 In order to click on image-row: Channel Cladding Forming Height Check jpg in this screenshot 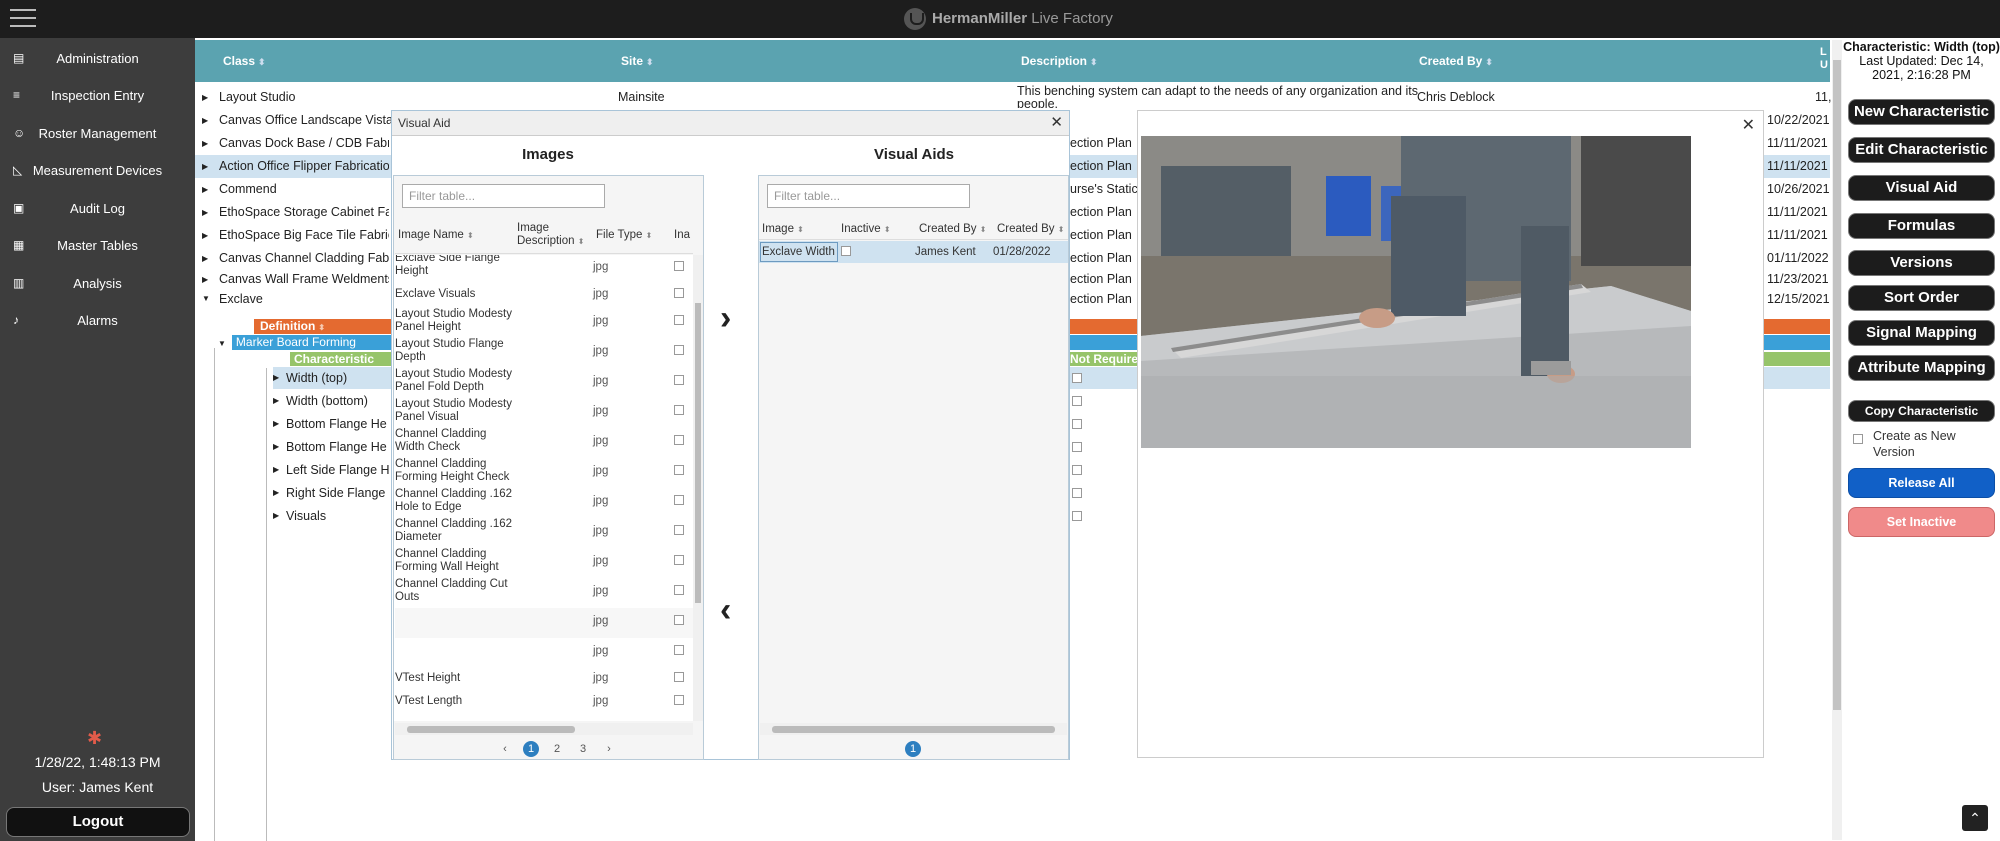, I will do `click(544, 473)`.